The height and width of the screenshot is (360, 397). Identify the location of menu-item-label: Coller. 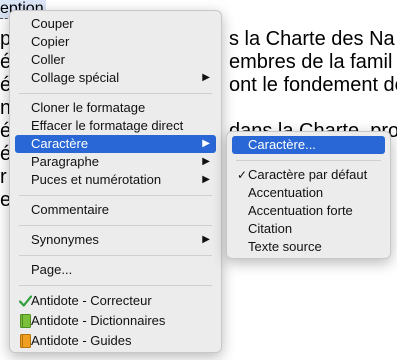
(48, 59).